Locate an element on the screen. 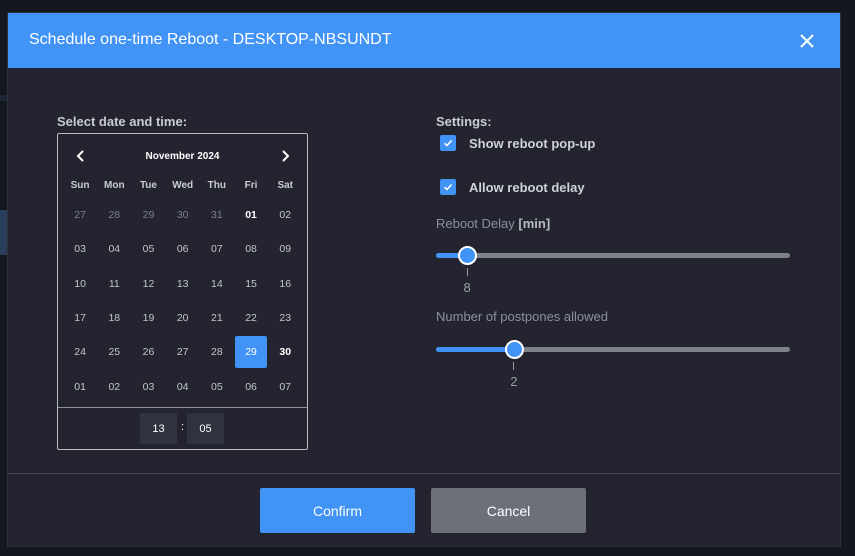 This screenshot has height=556, width=855. calendar-day-number: 06 is located at coordinates (251, 386).